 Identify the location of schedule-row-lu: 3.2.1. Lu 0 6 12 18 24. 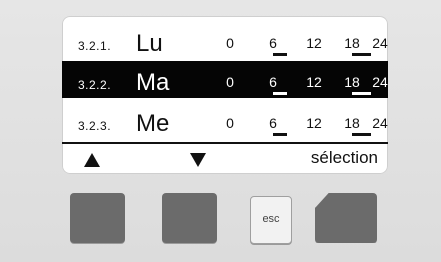
(225, 40).